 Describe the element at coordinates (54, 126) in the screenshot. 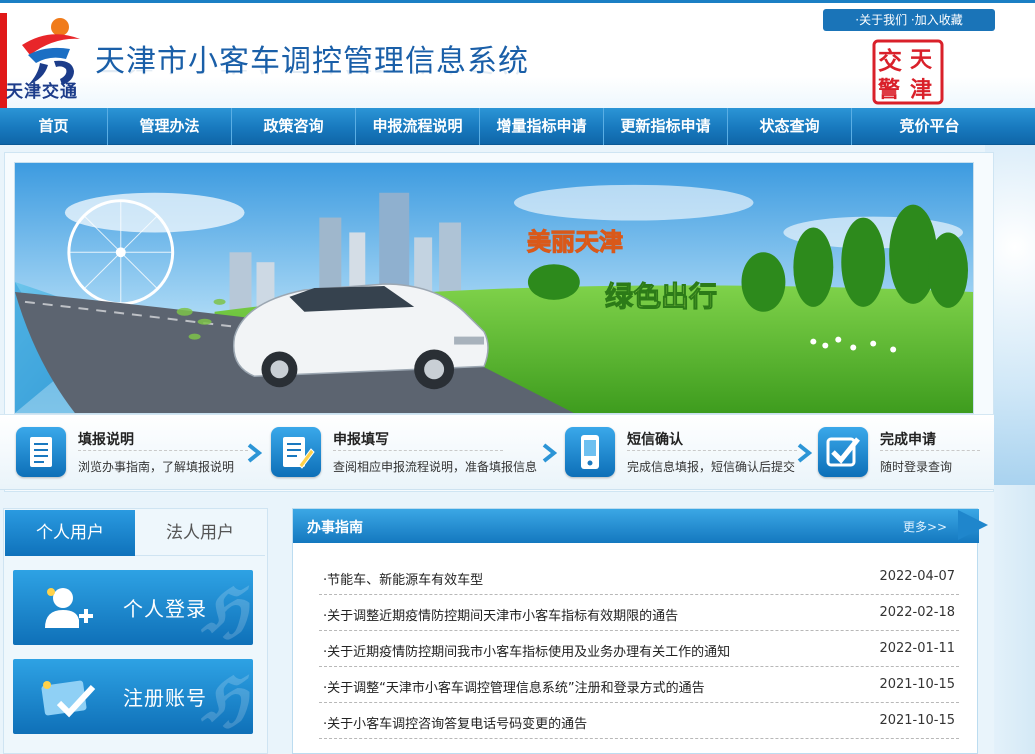

I see `nav-home: 首页` at that location.